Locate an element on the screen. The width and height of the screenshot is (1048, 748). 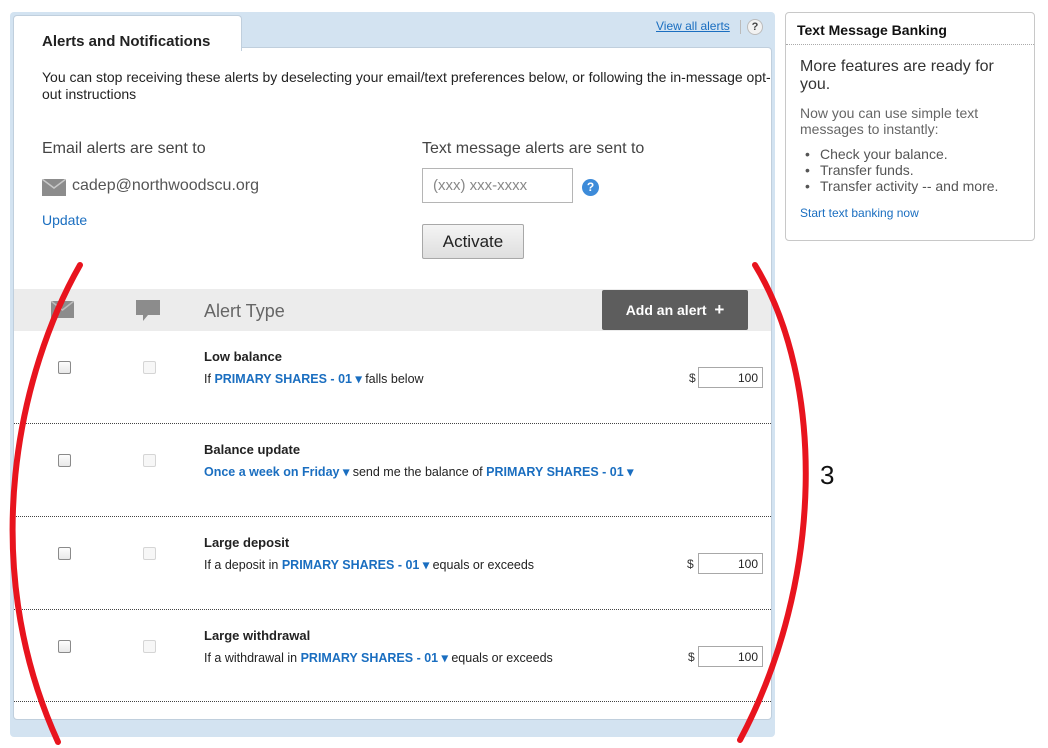
alert-type-header: Alert Type is located at coordinates (244, 311).